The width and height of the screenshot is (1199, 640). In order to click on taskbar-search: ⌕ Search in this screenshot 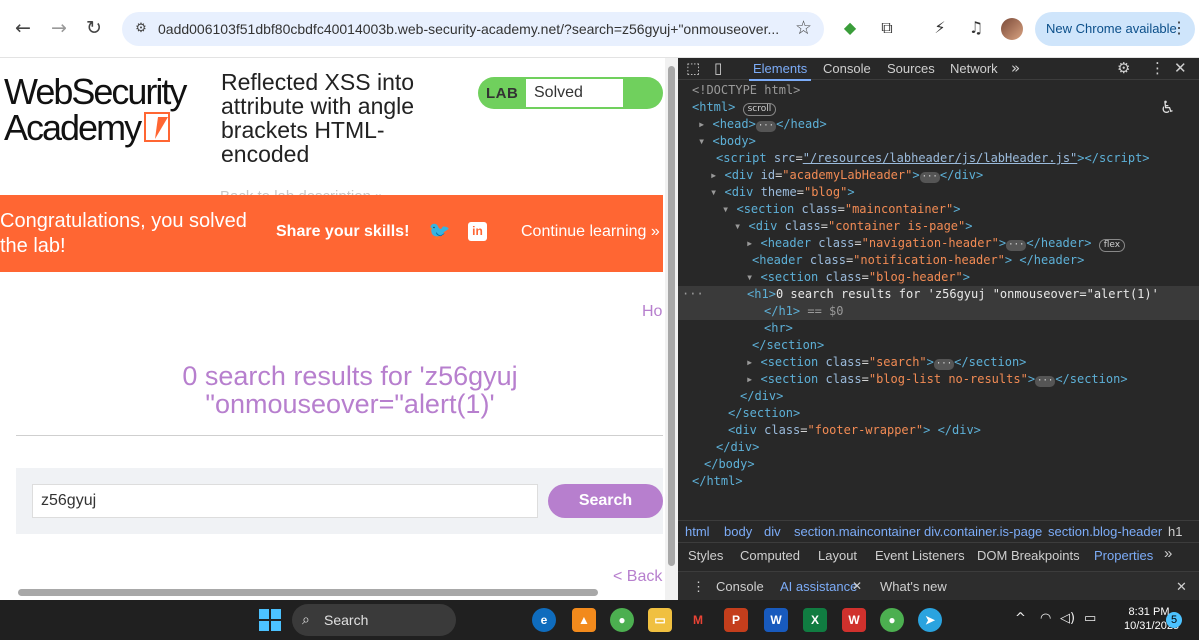, I will do `click(374, 620)`.